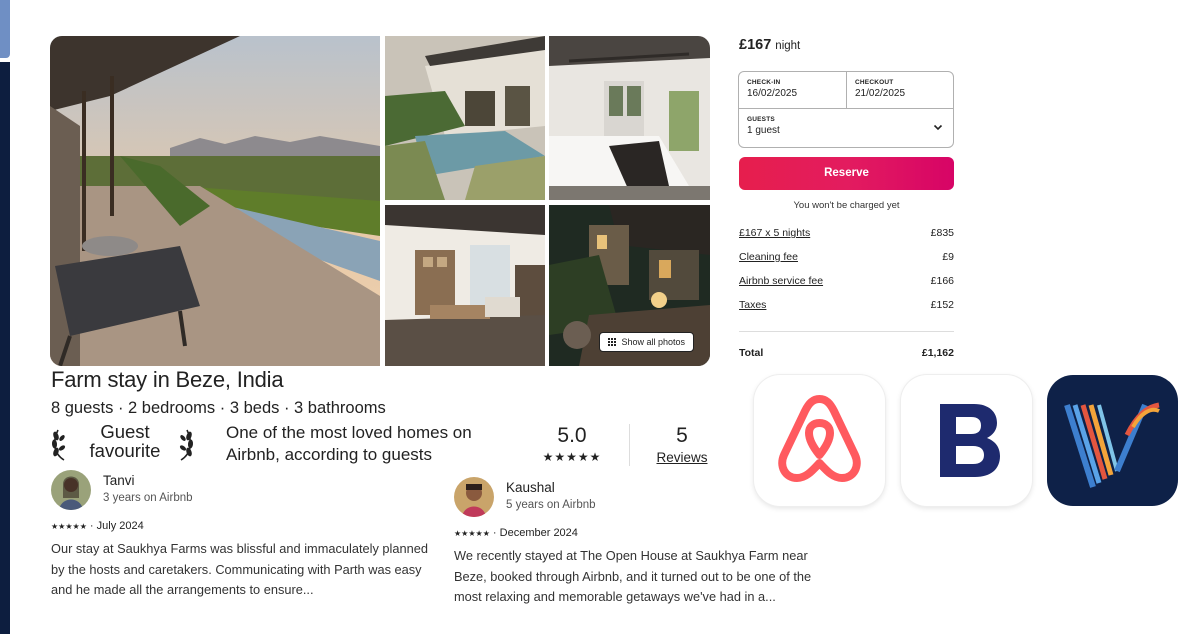 The width and height of the screenshot is (1202, 634). Describe the element at coordinates (1112, 440) in the screenshot. I see `vrbo-logo-icon` at that location.